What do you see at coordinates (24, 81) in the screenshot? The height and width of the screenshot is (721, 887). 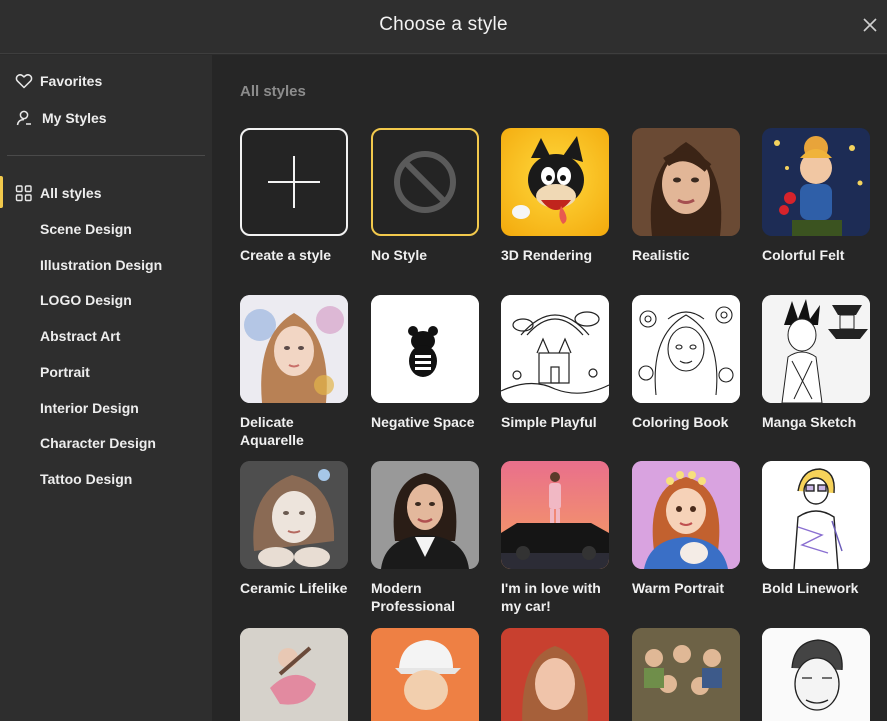 I see `heart-icon` at bounding box center [24, 81].